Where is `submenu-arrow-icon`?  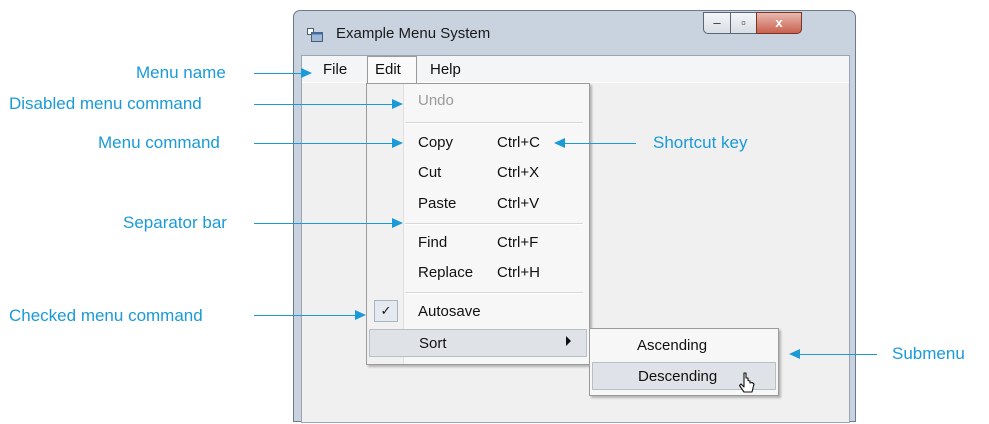 submenu-arrow-icon is located at coordinates (568, 341).